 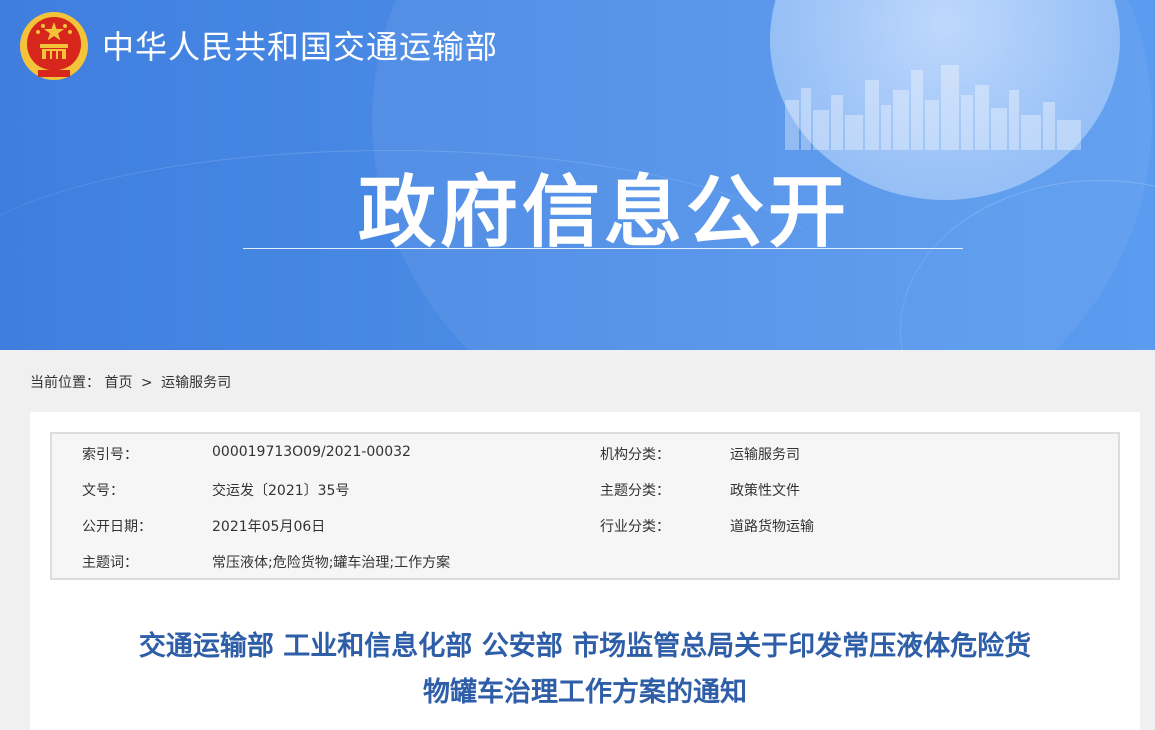 I want to click on metadata-value: 常压液体;危险货物;罐车治理;工作方案, so click(x=331, y=563).